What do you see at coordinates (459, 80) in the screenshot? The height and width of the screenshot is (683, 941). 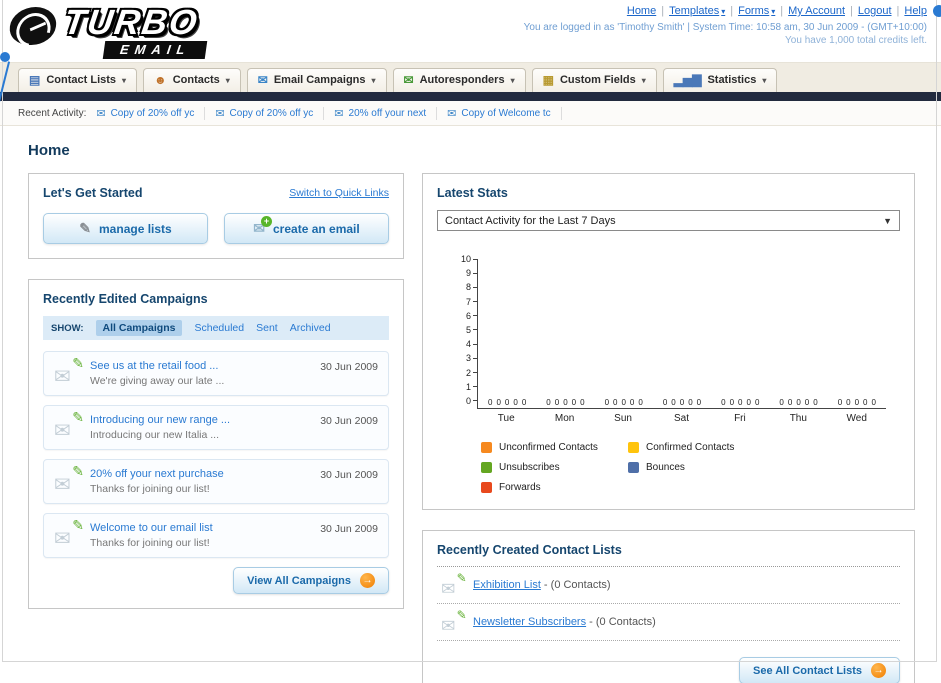 I see `nav-tab-autoresponders: ✉ Autoresponders ▾` at bounding box center [459, 80].